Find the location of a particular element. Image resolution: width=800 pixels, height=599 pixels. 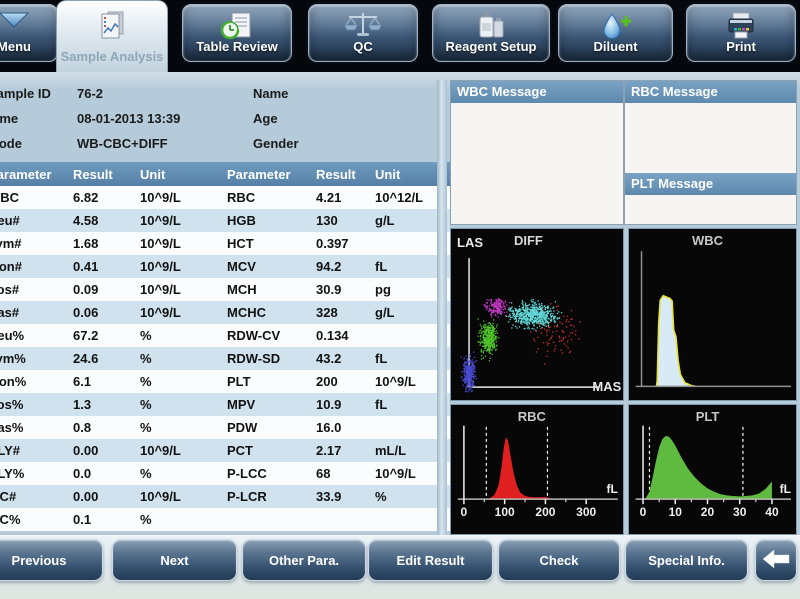

table-row: Neu% 67.2% RDW-CV 0.134 is located at coordinates (225, 335).